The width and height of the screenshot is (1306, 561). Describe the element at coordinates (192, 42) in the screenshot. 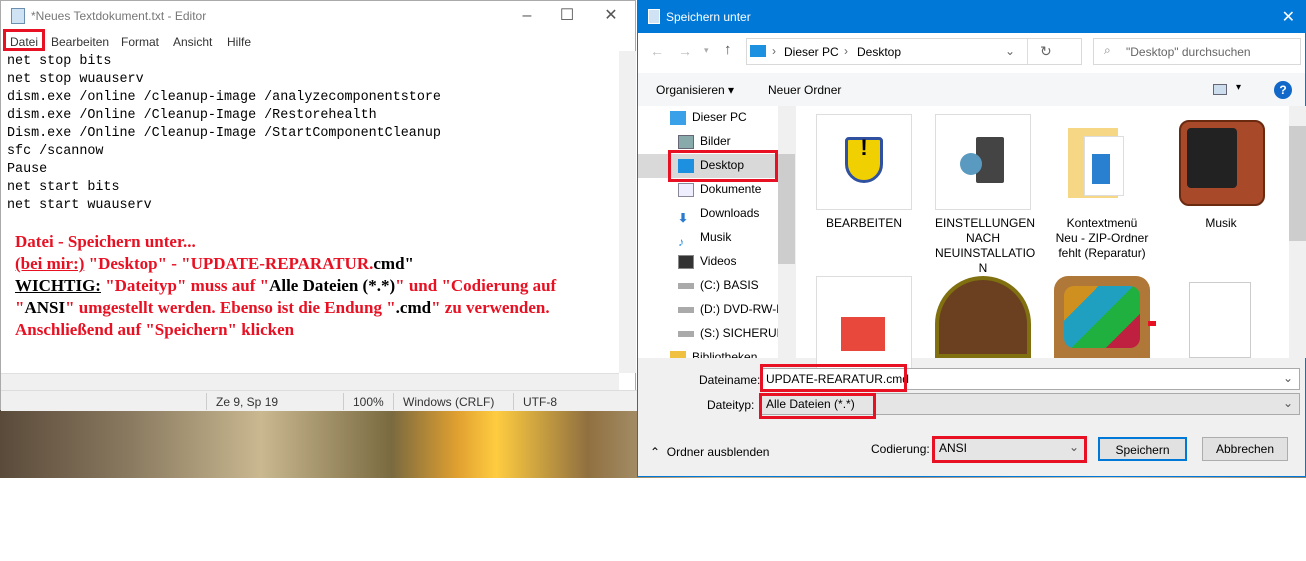

I see `menu-ansicht: Ansicht` at that location.